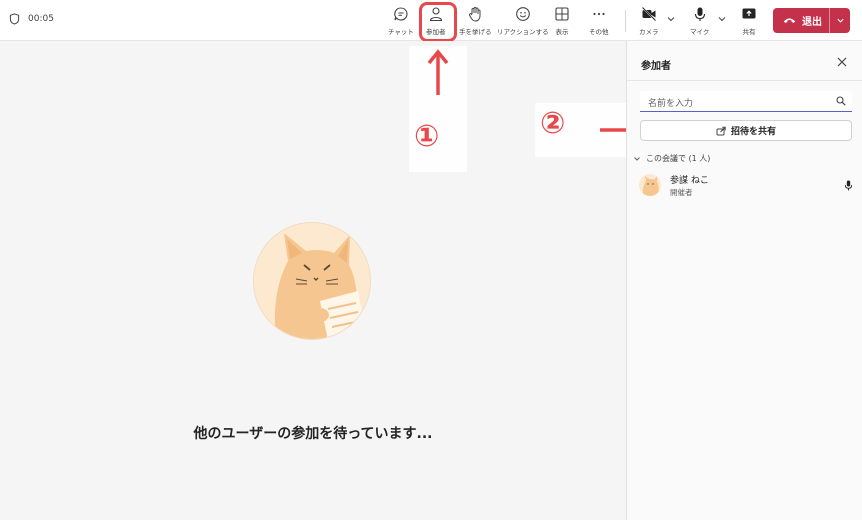 The height and width of the screenshot is (520, 862). What do you see at coordinates (427, 136) in the screenshot?
I see `annotation-step1: ①` at bounding box center [427, 136].